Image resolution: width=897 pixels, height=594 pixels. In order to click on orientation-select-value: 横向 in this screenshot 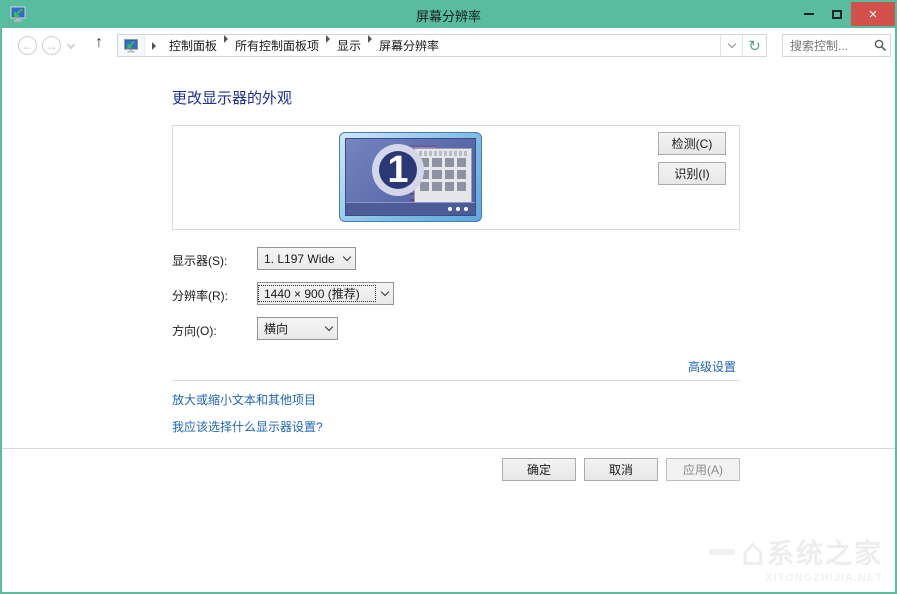, I will do `click(276, 329)`.